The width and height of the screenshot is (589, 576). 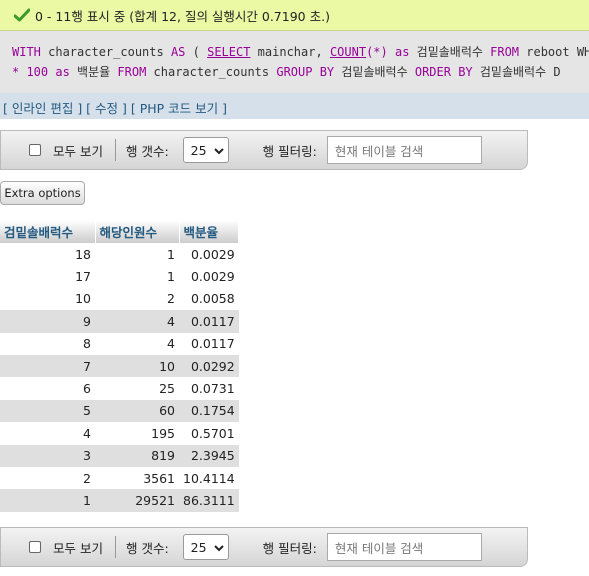 I want to click on table-cell: 29521, so click(x=137, y=500).